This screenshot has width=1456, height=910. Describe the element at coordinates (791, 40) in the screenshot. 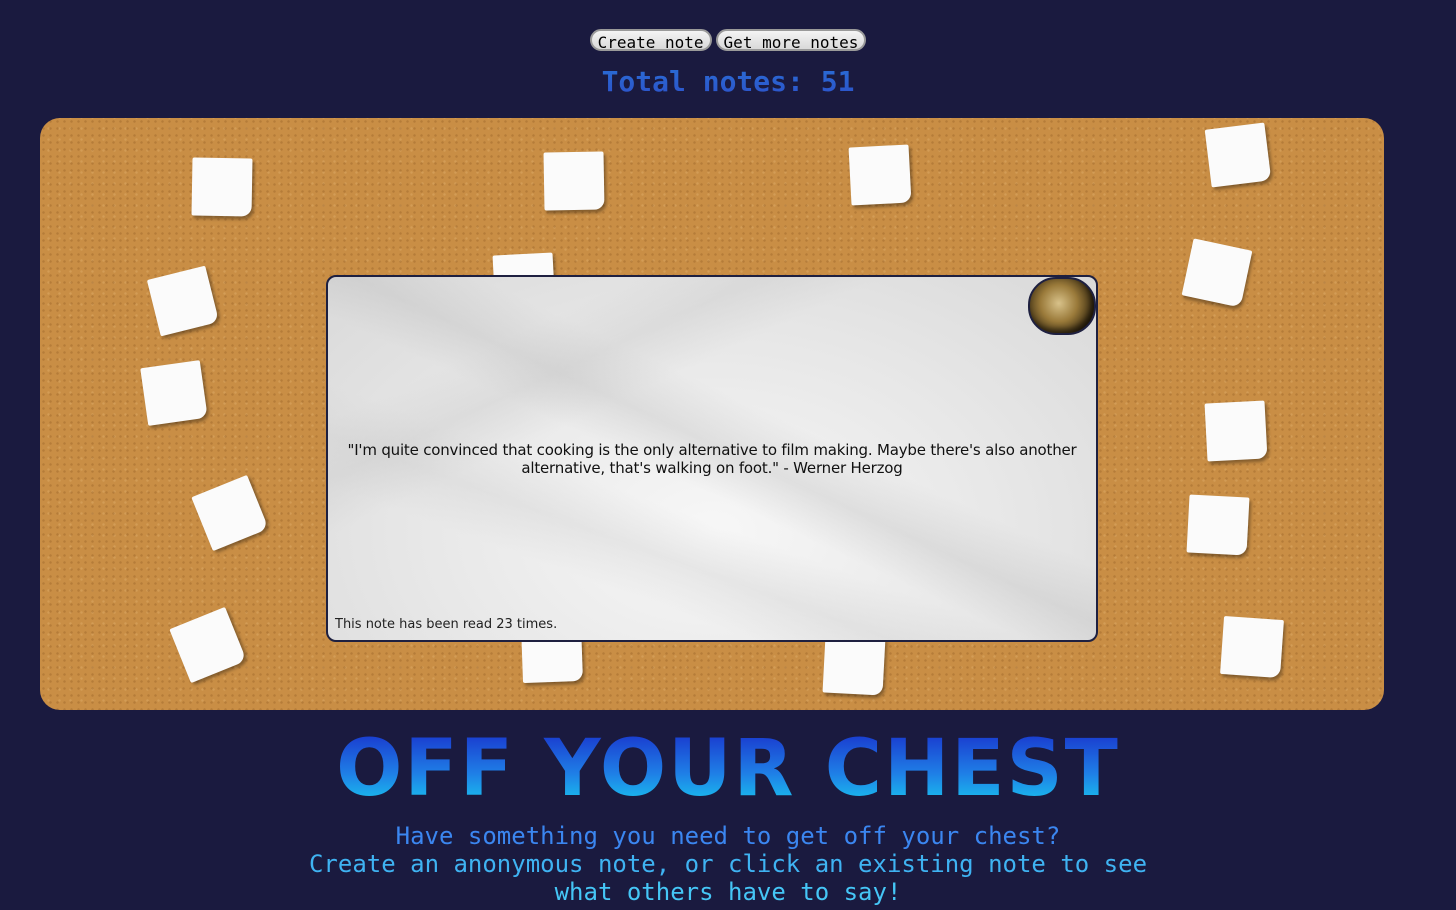

I see `get-more-notes-button: Get more notes` at that location.